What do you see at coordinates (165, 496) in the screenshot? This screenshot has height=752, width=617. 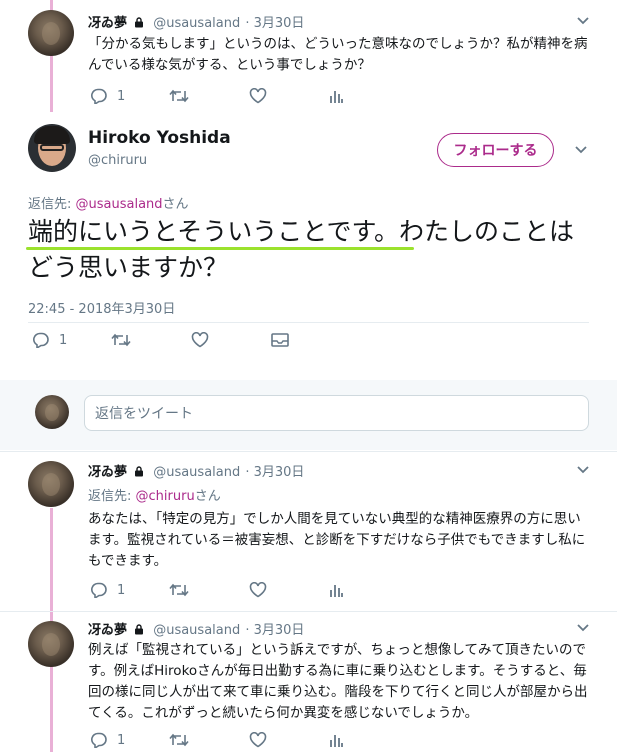 I see `mention-link: @chiruru` at bounding box center [165, 496].